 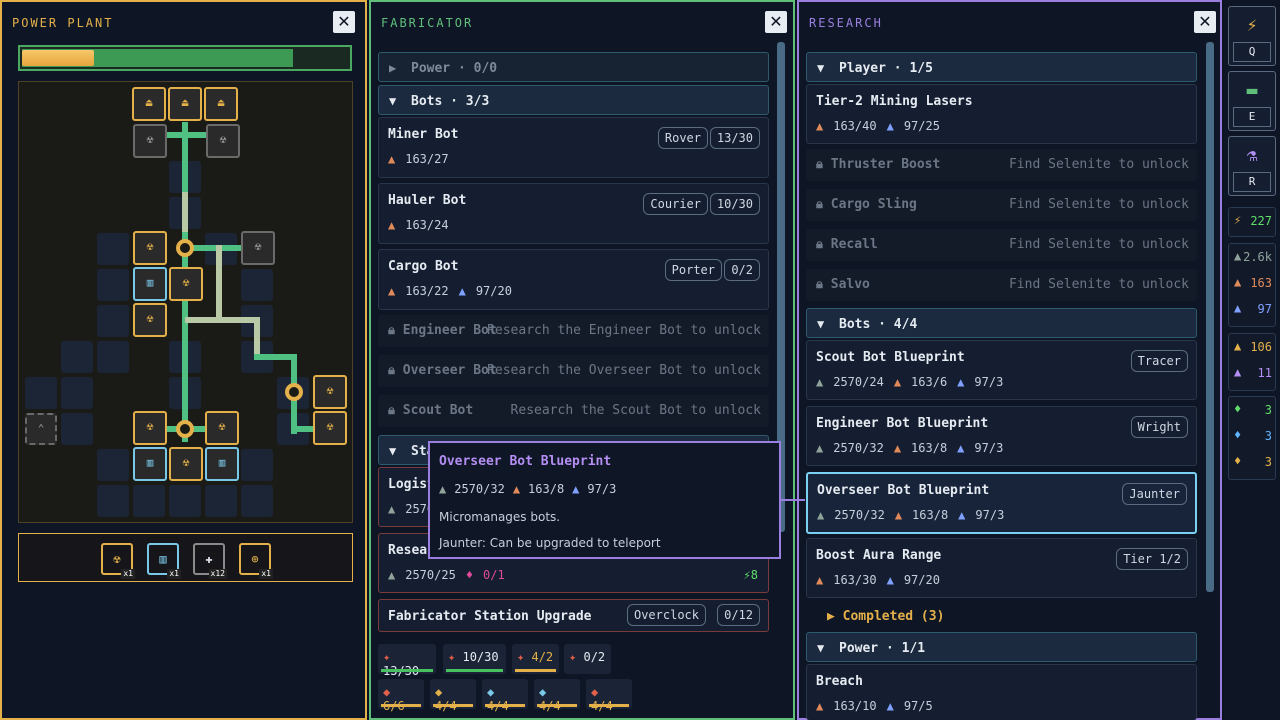 I want to click on bot-e-icon: ◆, so click(x=595, y=692).